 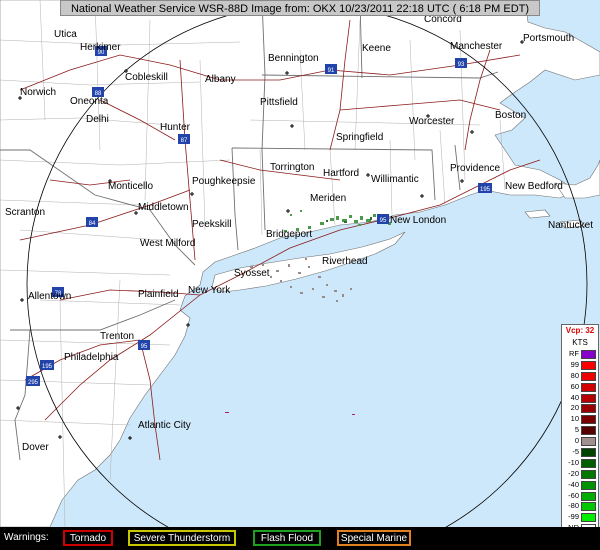 What do you see at coordinates (182, 538) in the screenshot?
I see `warning-severe-thunderstorm: Severe Thunderstorm` at bounding box center [182, 538].